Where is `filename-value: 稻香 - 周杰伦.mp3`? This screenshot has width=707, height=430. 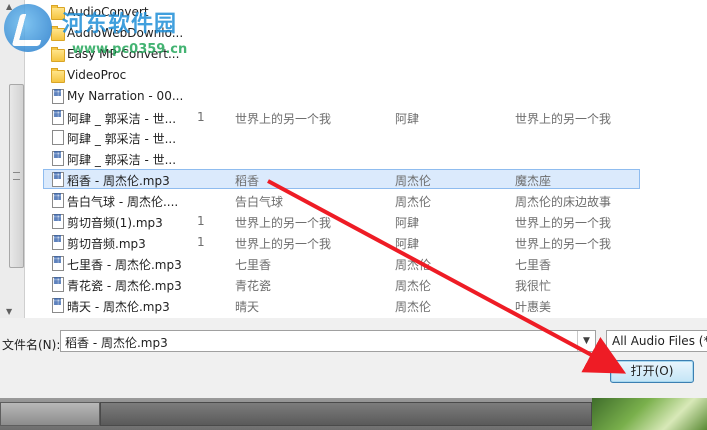
filename-value: 稻香 - 周杰伦.mp3 is located at coordinates (116, 342).